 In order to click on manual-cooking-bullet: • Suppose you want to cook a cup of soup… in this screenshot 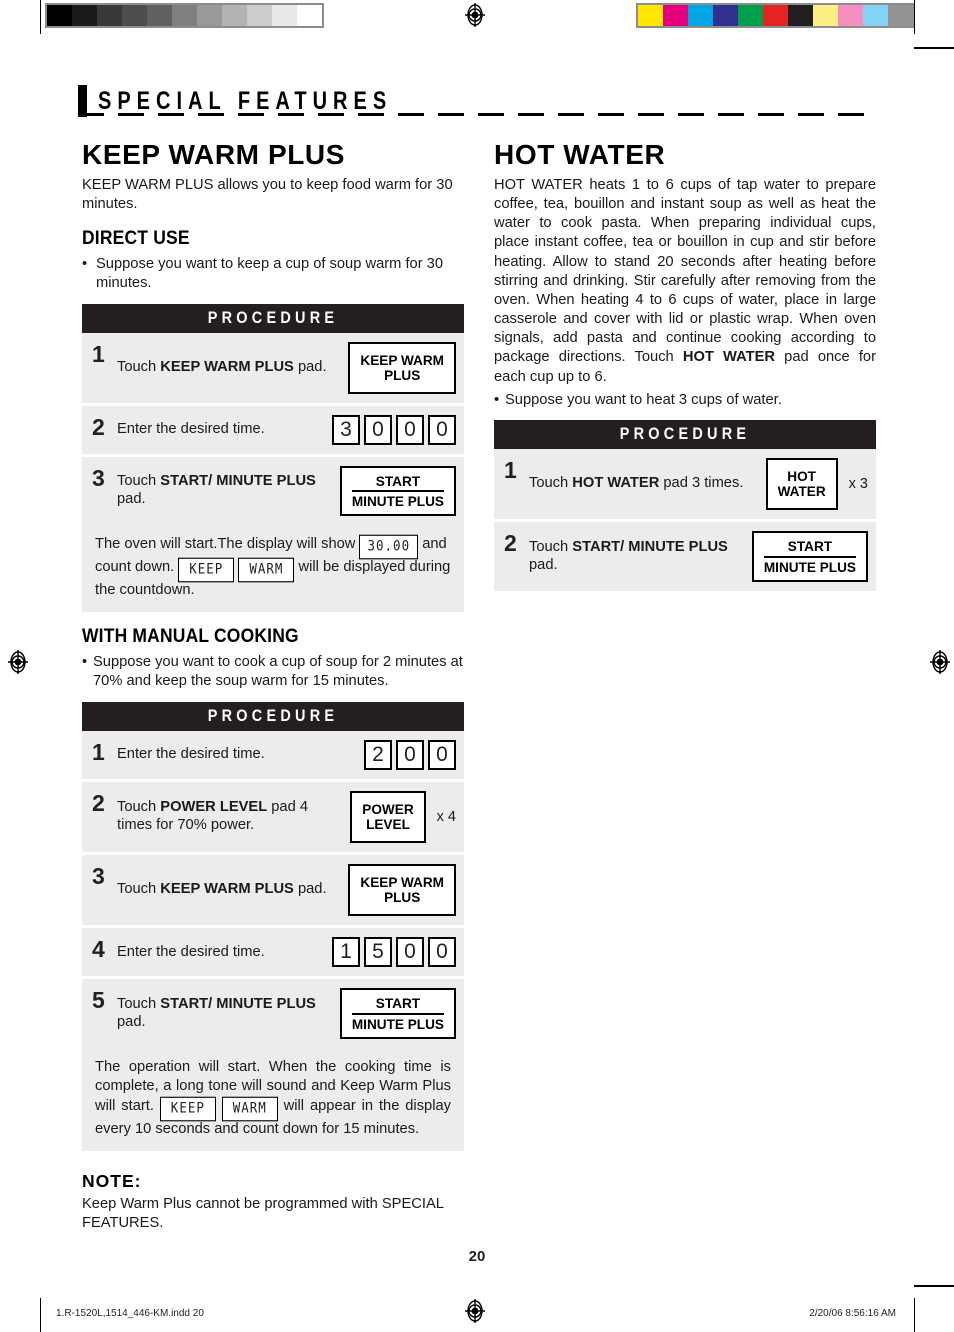, I will do `click(273, 672)`.